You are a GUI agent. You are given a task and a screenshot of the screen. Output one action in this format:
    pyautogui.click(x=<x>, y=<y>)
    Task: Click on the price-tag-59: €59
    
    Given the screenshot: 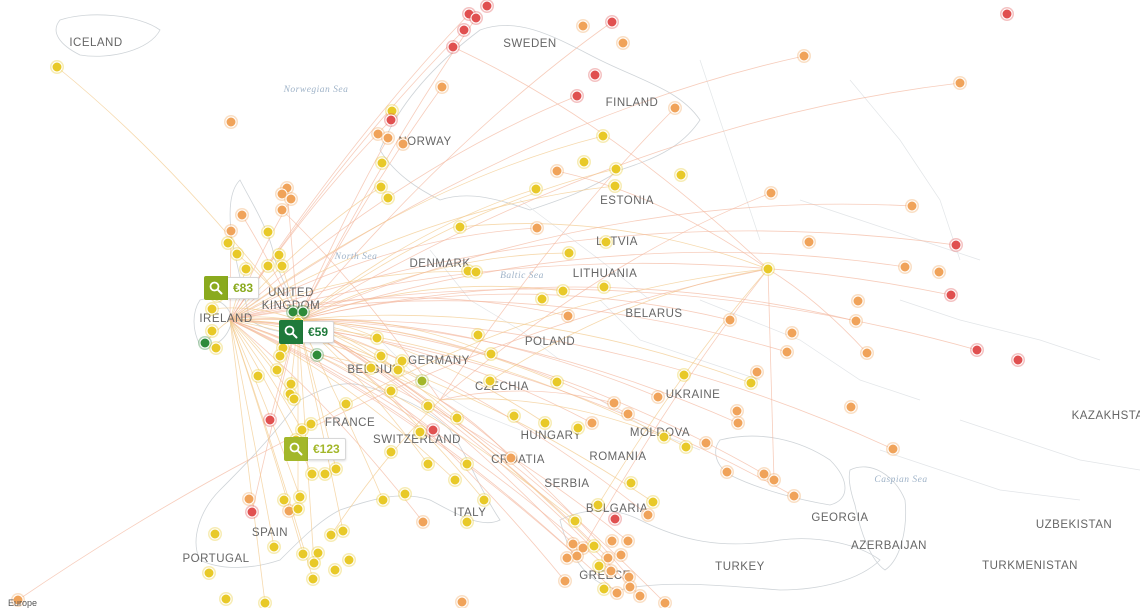 What is the action you would take?
    pyautogui.click(x=307, y=332)
    